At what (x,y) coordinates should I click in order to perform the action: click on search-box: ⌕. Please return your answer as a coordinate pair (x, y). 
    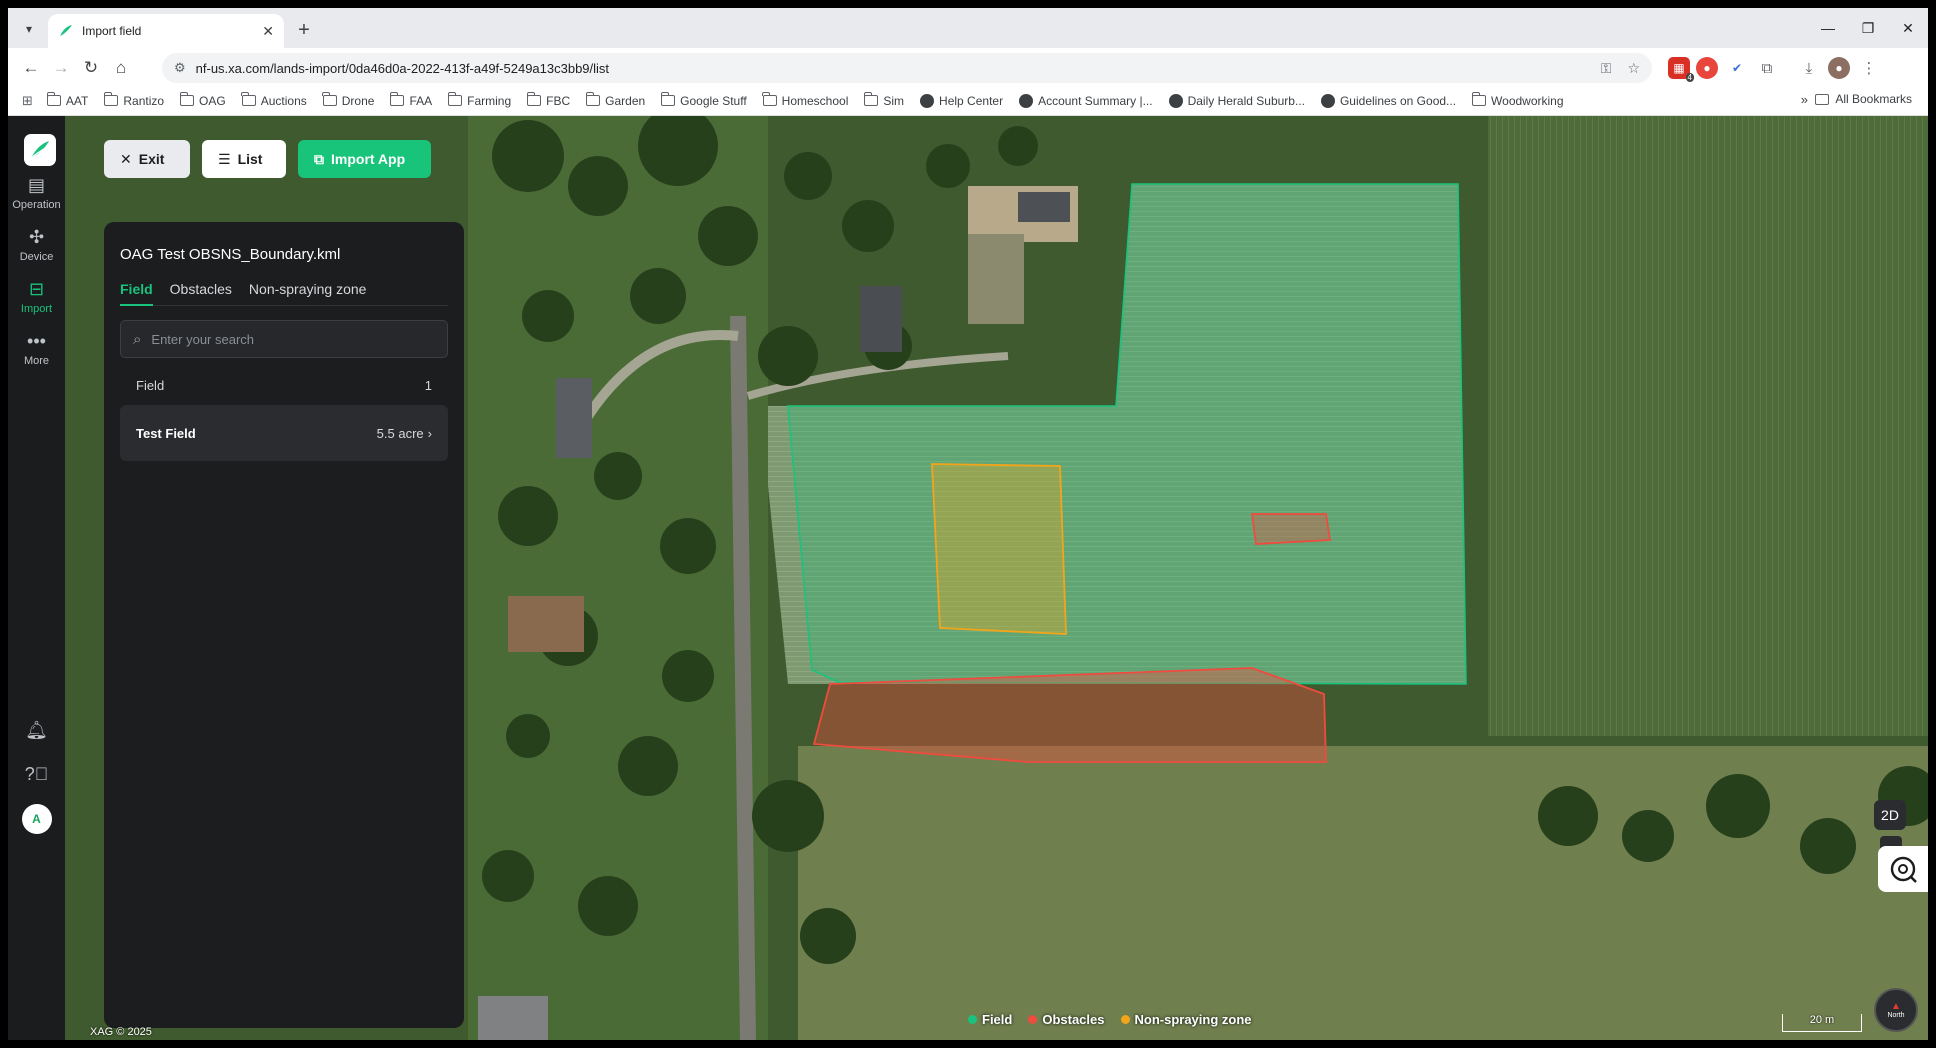
    Looking at the image, I should click on (284, 339).